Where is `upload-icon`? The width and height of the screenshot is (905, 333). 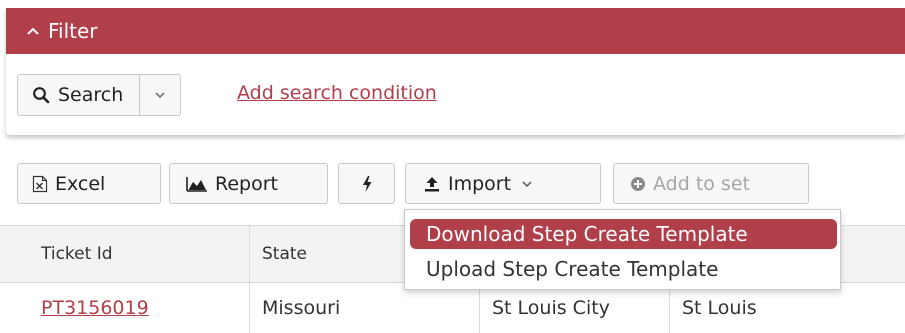 upload-icon is located at coordinates (432, 184).